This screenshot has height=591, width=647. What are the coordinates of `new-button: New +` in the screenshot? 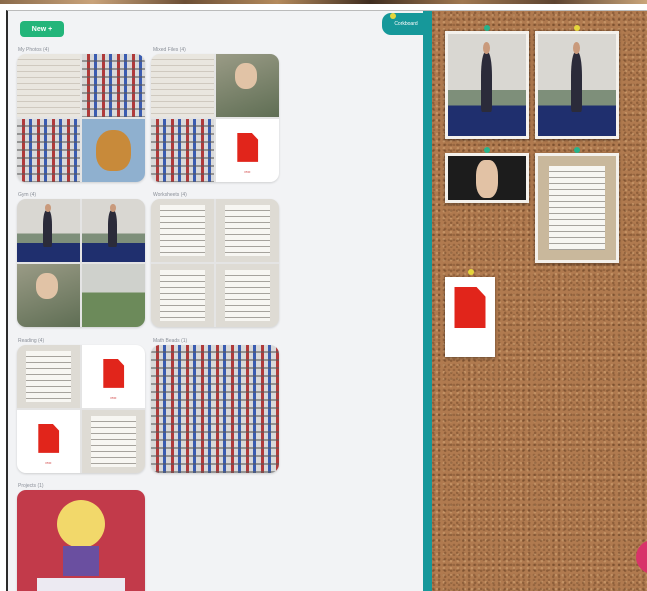 It's located at (42, 29).